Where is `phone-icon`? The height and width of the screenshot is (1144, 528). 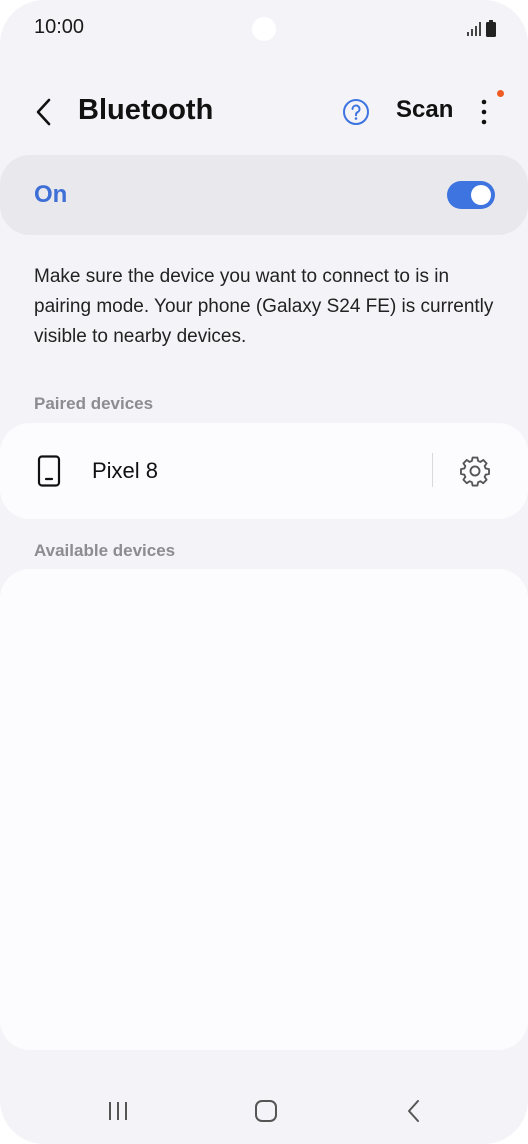 phone-icon is located at coordinates (49, 471).